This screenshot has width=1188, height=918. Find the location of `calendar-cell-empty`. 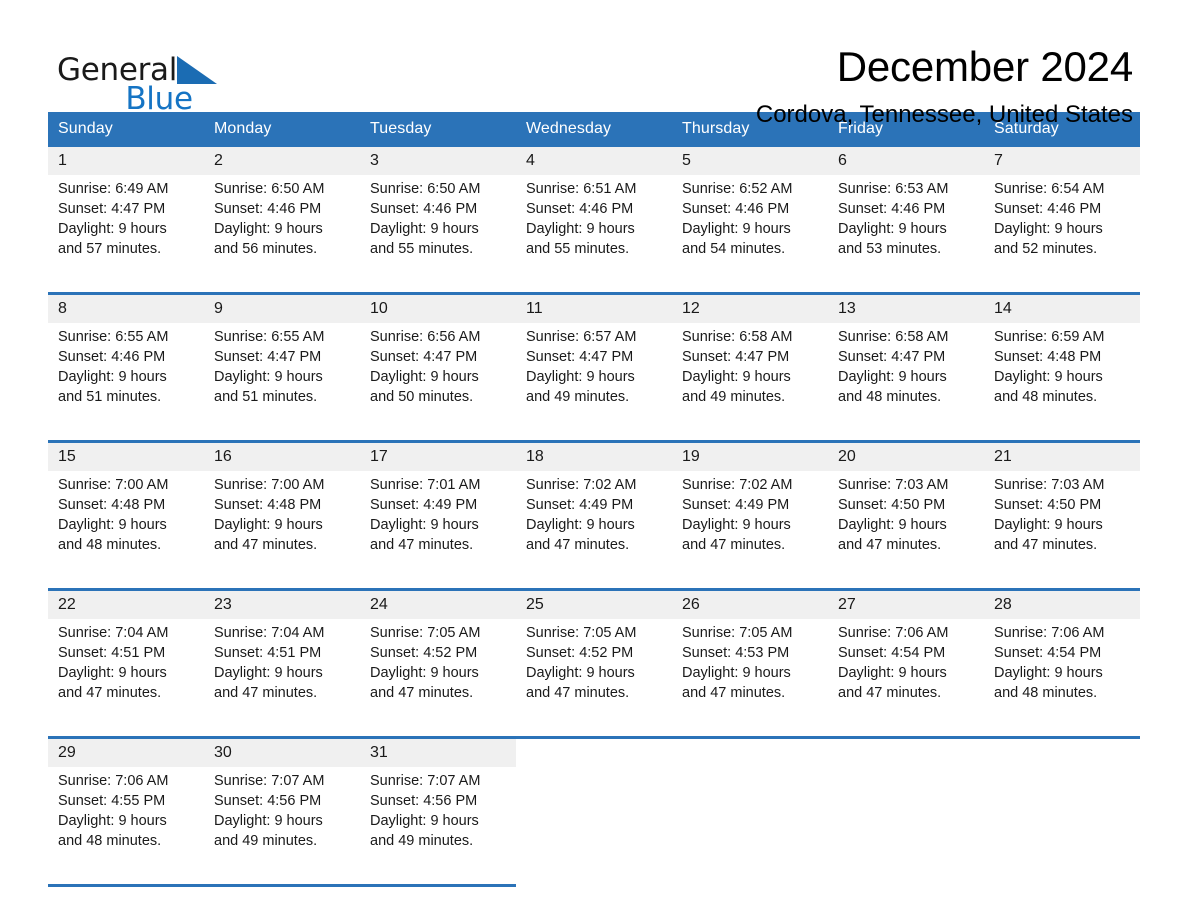

calendar-cell-empty is located at coordinates (1062, 820).